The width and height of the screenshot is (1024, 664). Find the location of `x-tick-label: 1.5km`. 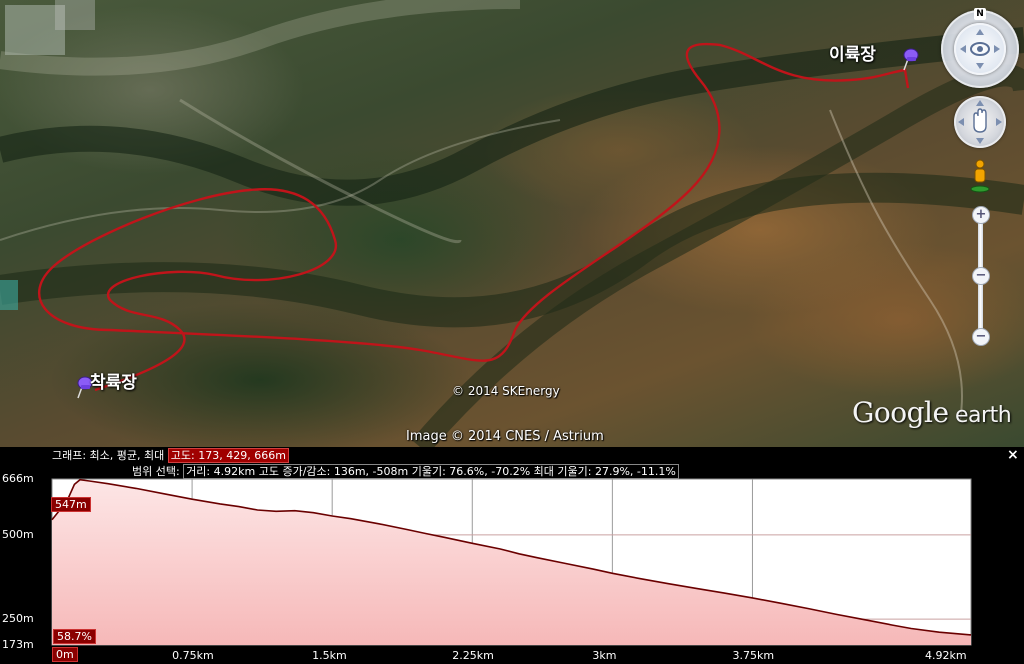

x-tick-label: 1.5km is located at coordinates (329, 655).